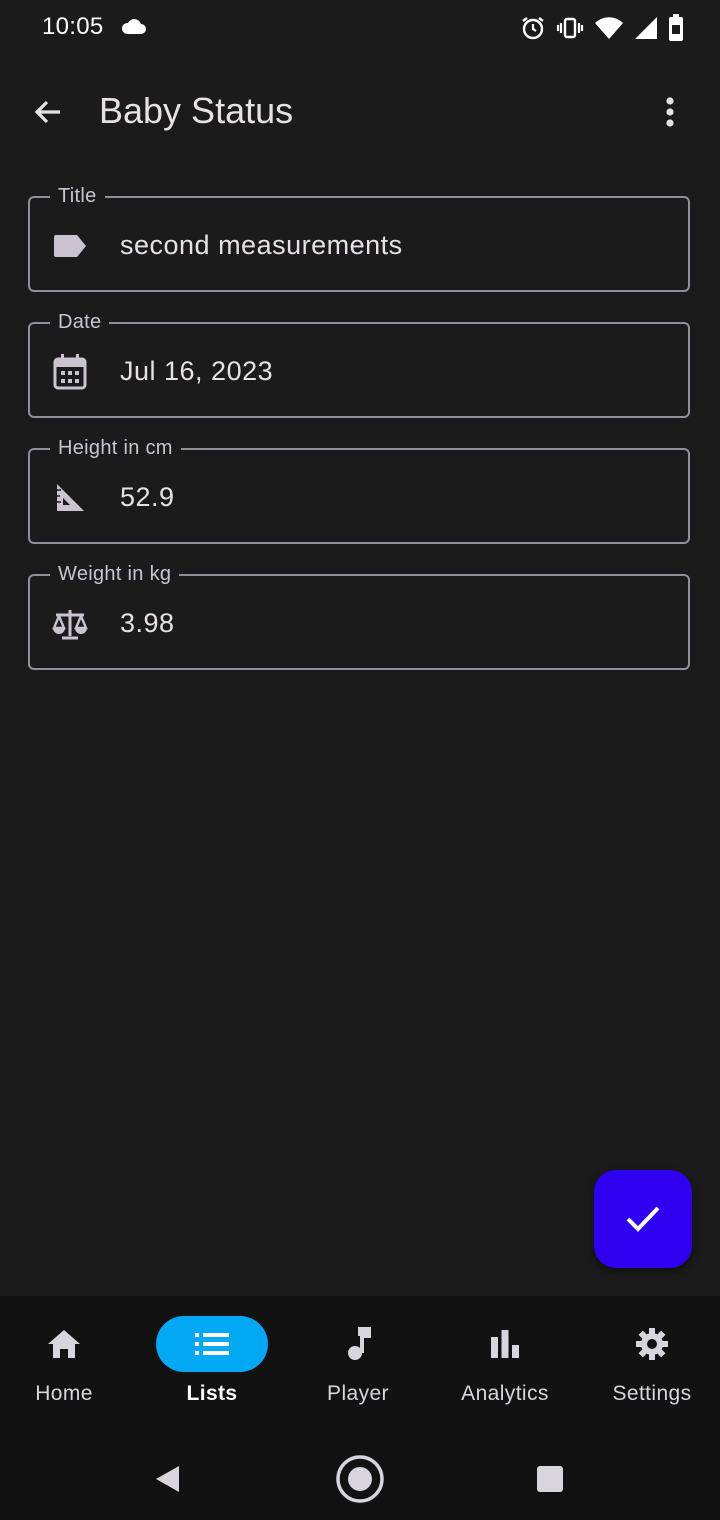 This screenshot has width=720, height=1520. What do you see at coordinates (80, 322) in the screenshot?
I see `date-field-label: Date` at bounding box center [80, 322].